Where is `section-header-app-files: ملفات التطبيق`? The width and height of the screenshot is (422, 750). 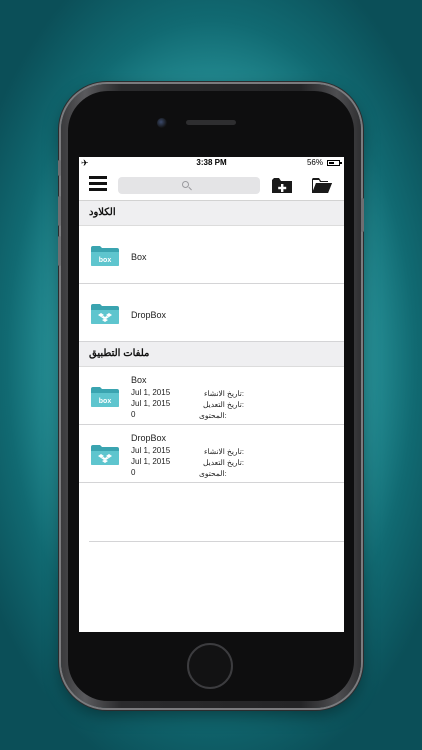 section-header-app-files: ملفات التطبيق is located at coordinates (211, 354).